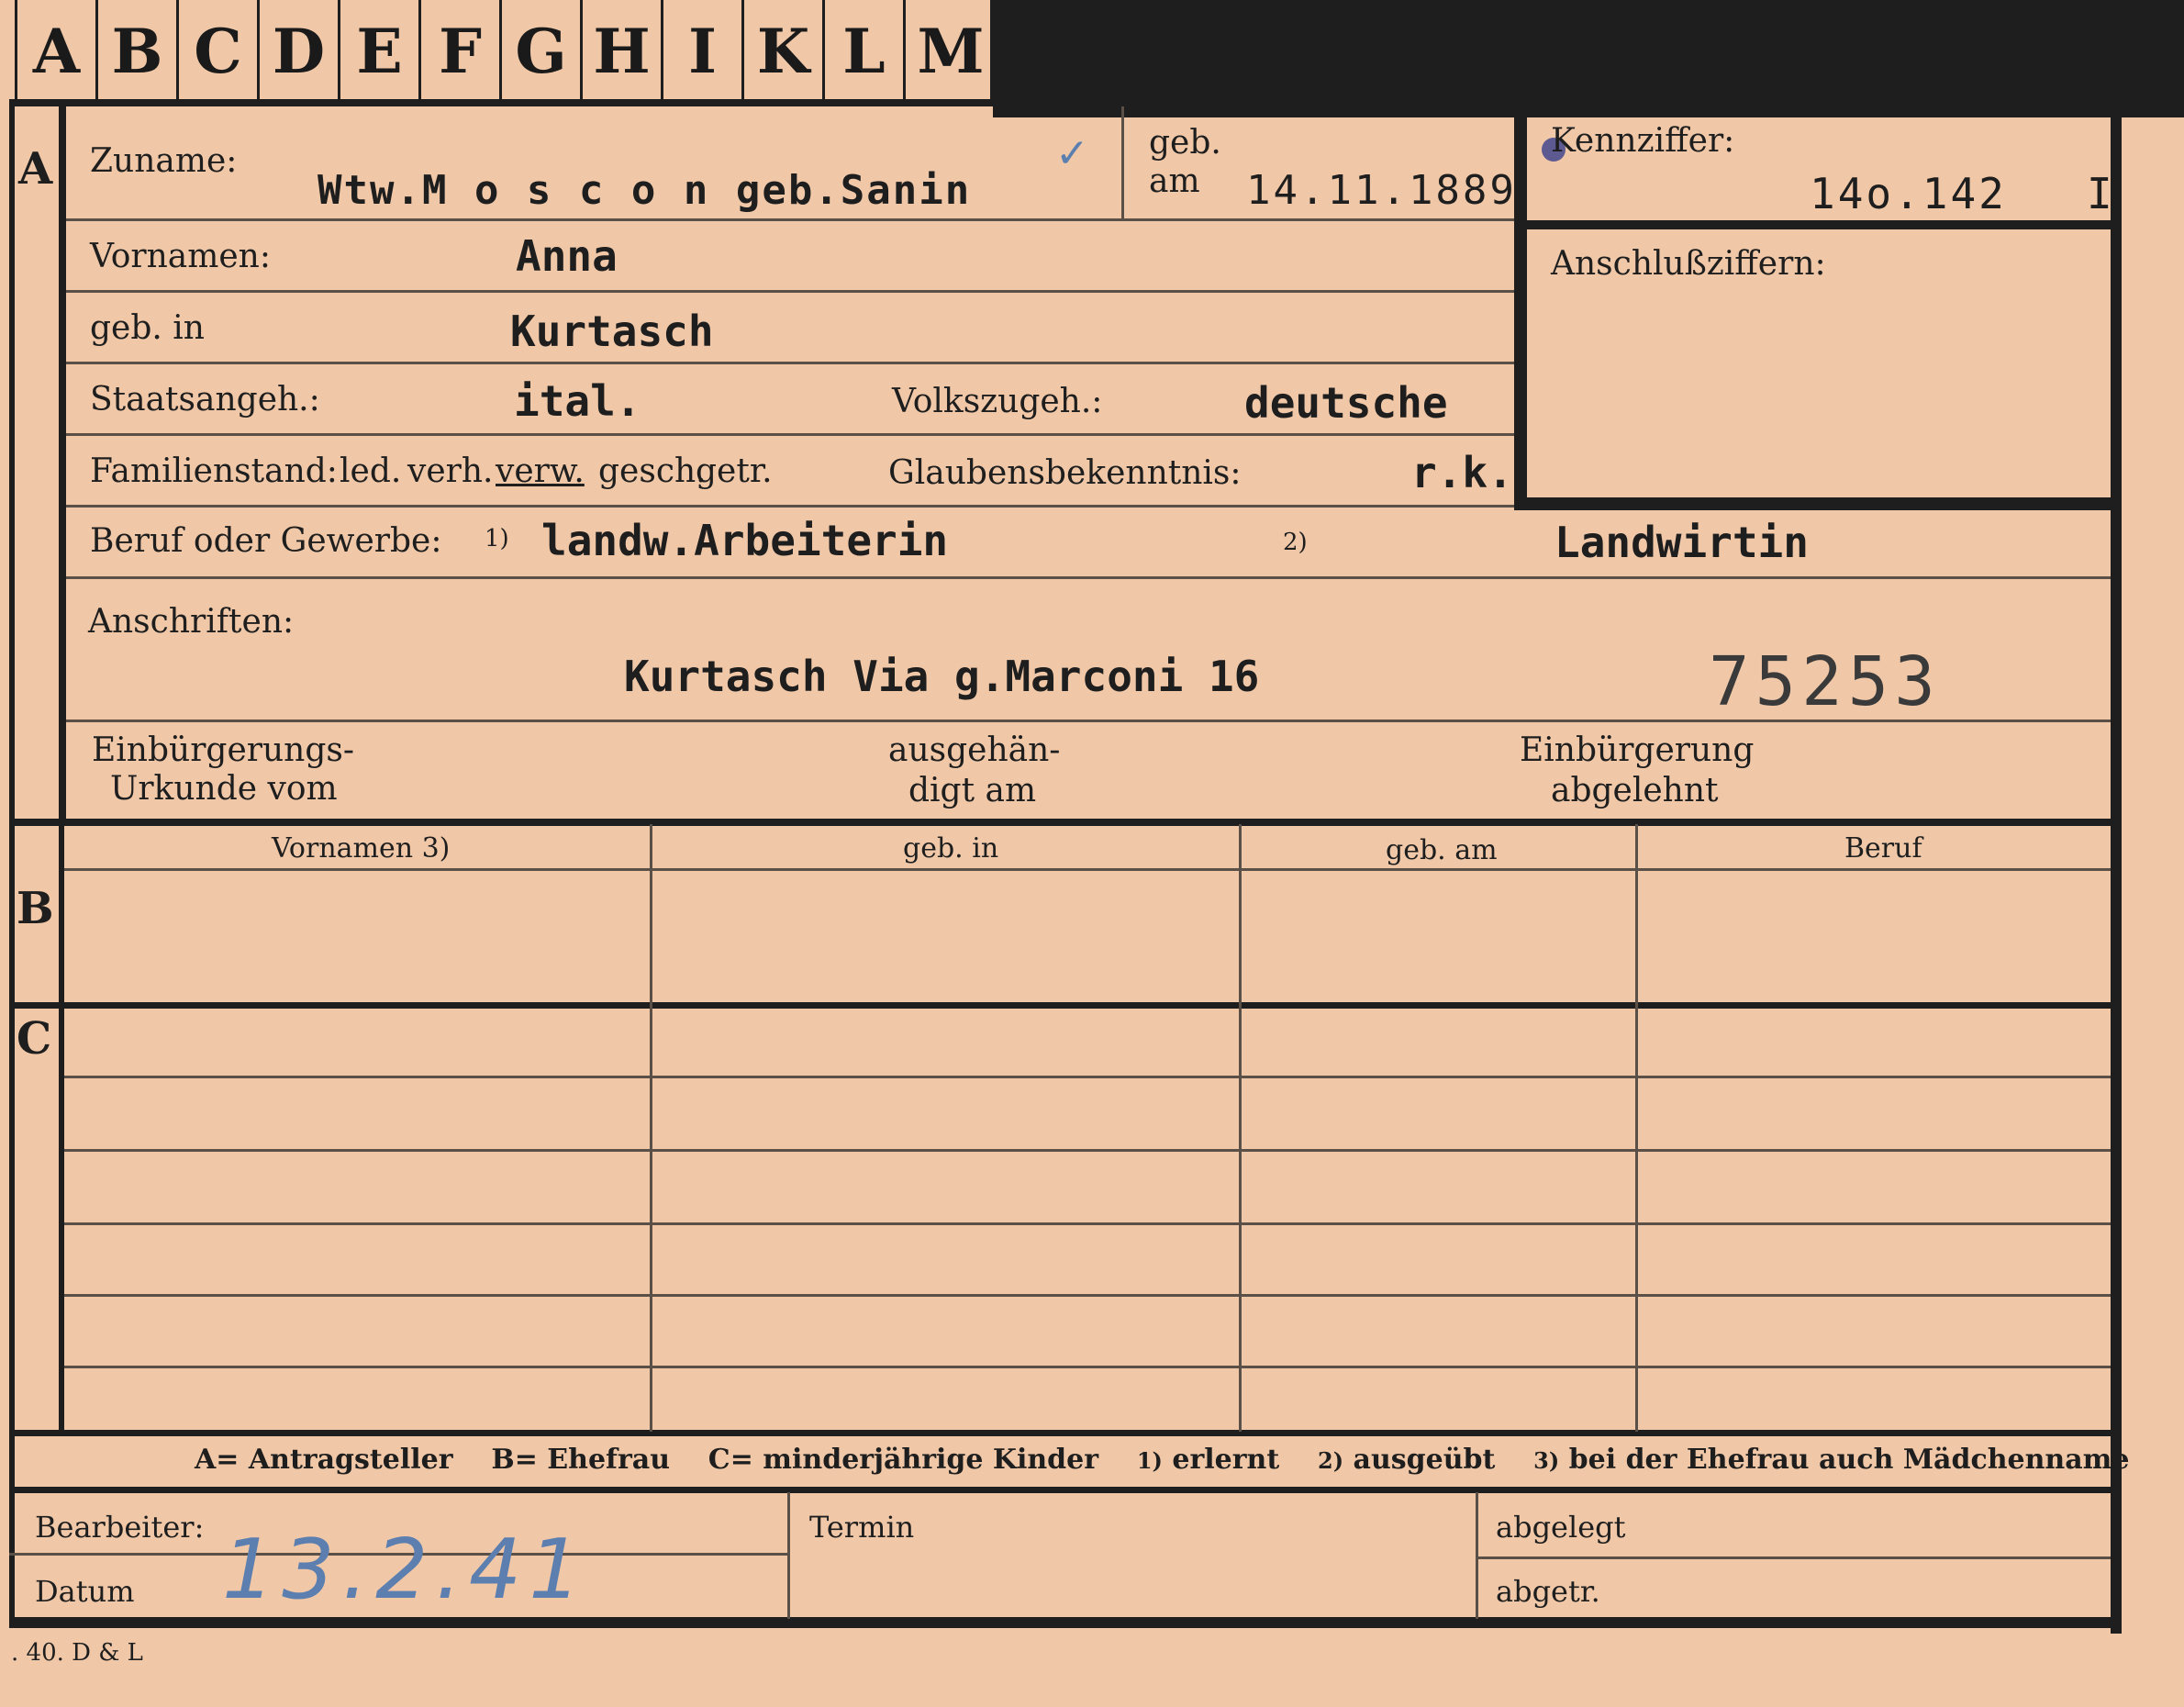  Describe the element at coordinates (2116, 875) in the screenshot. I see `frame-right-line` at that location.